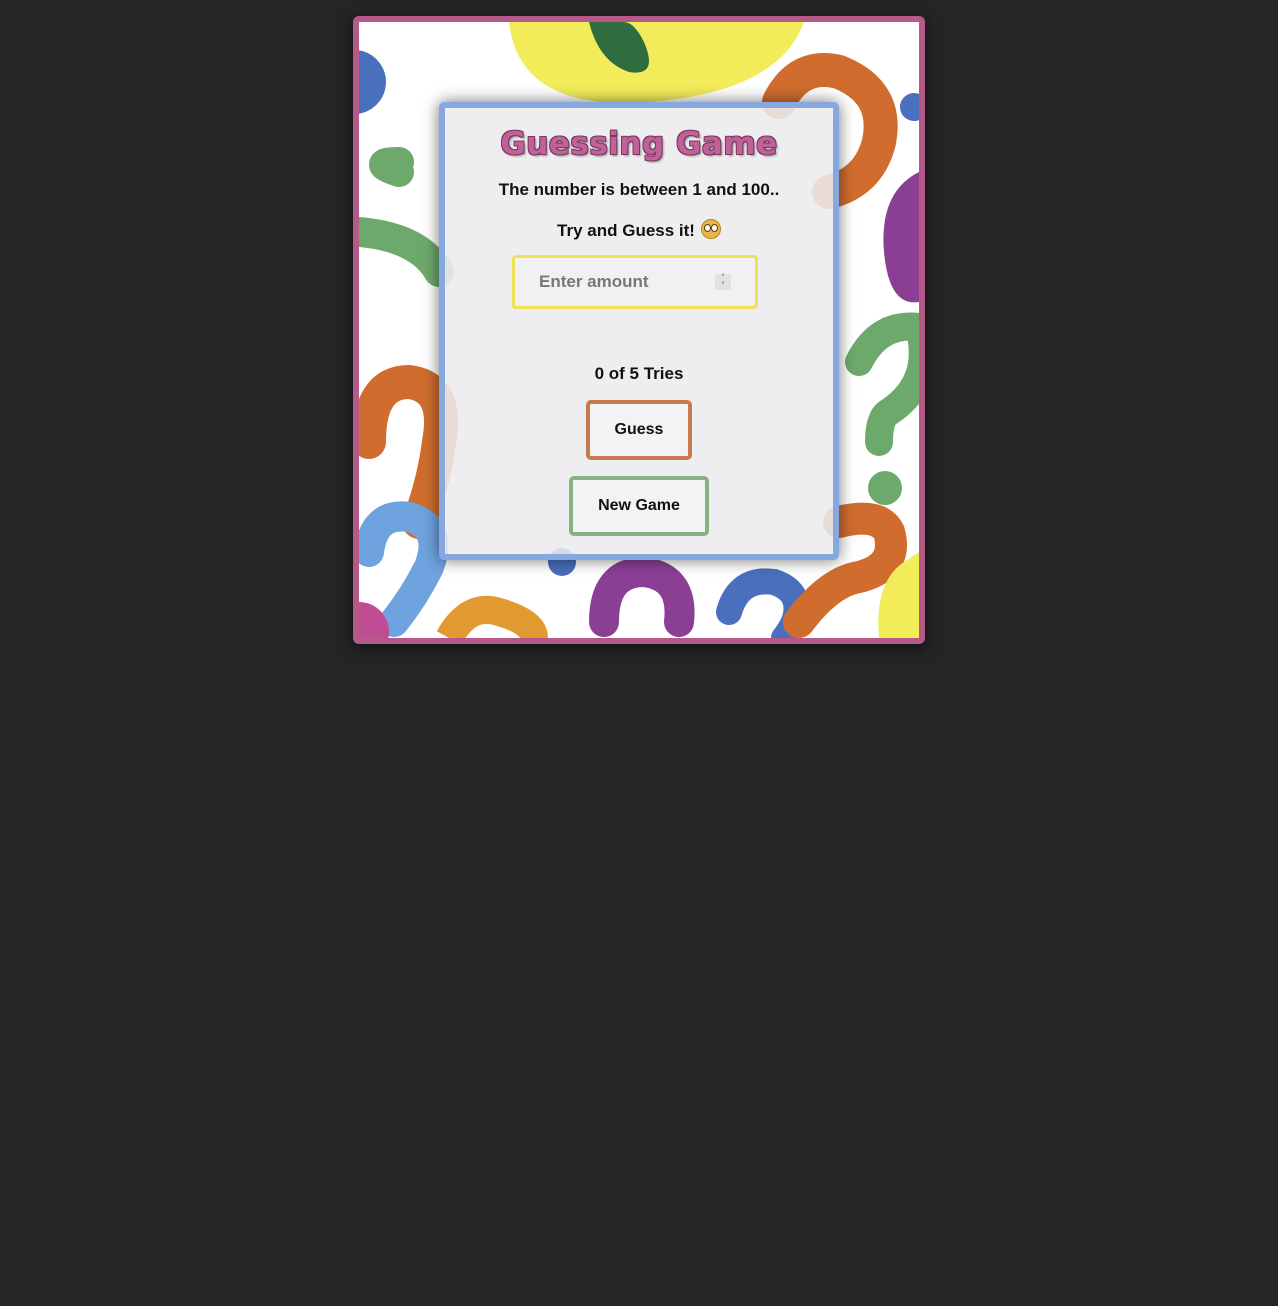 The height and width of the screenshot is (1306, 1278). I want to click on guess-input, so click(627, 282).